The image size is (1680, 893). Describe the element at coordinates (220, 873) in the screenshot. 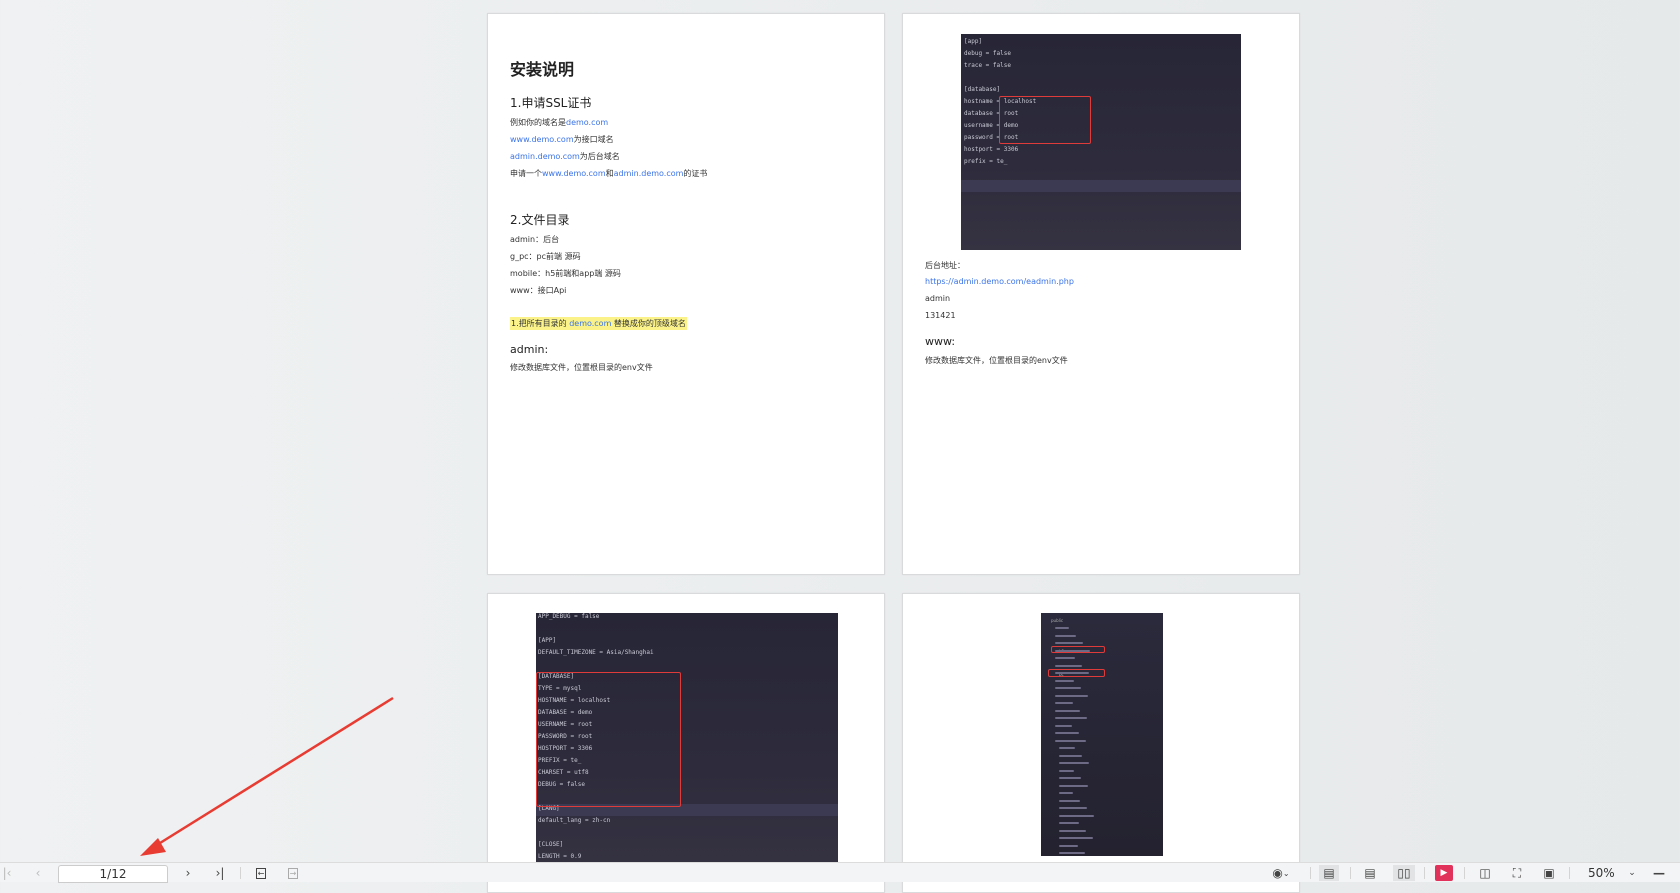

I see `last-page-button: ›|` at that location.